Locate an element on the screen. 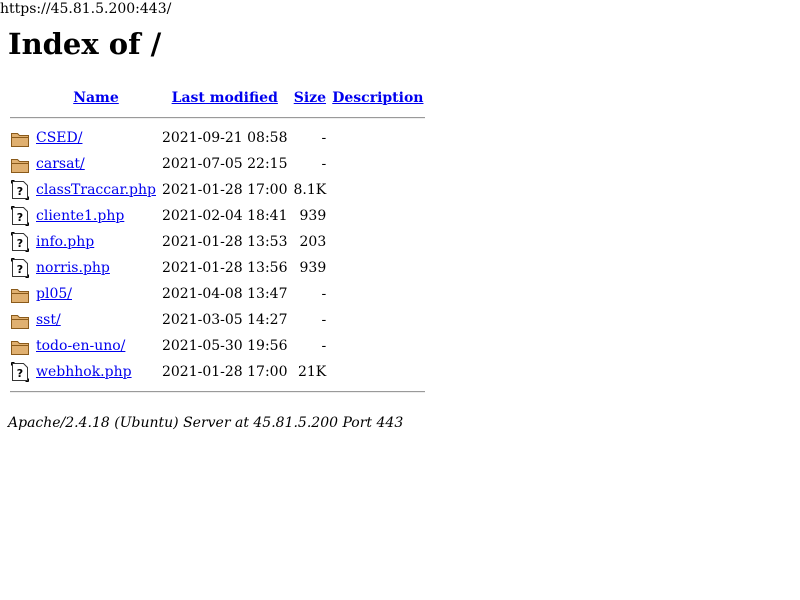 The image size is (800, 600). footer-separator-row is located at coordinates (218, 392).